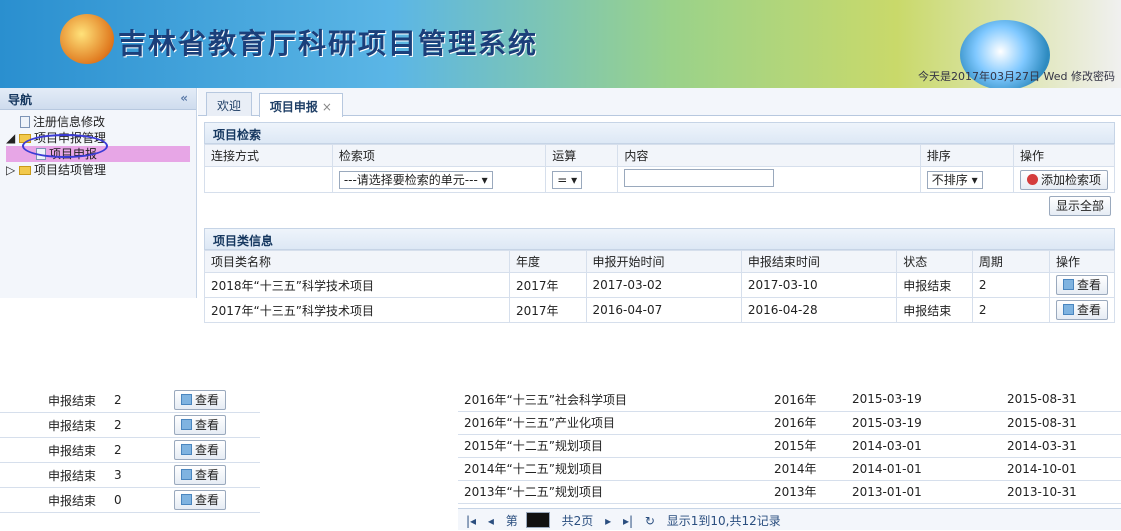  I want to click on prev-page-icon: ◂, so click(491, 521).